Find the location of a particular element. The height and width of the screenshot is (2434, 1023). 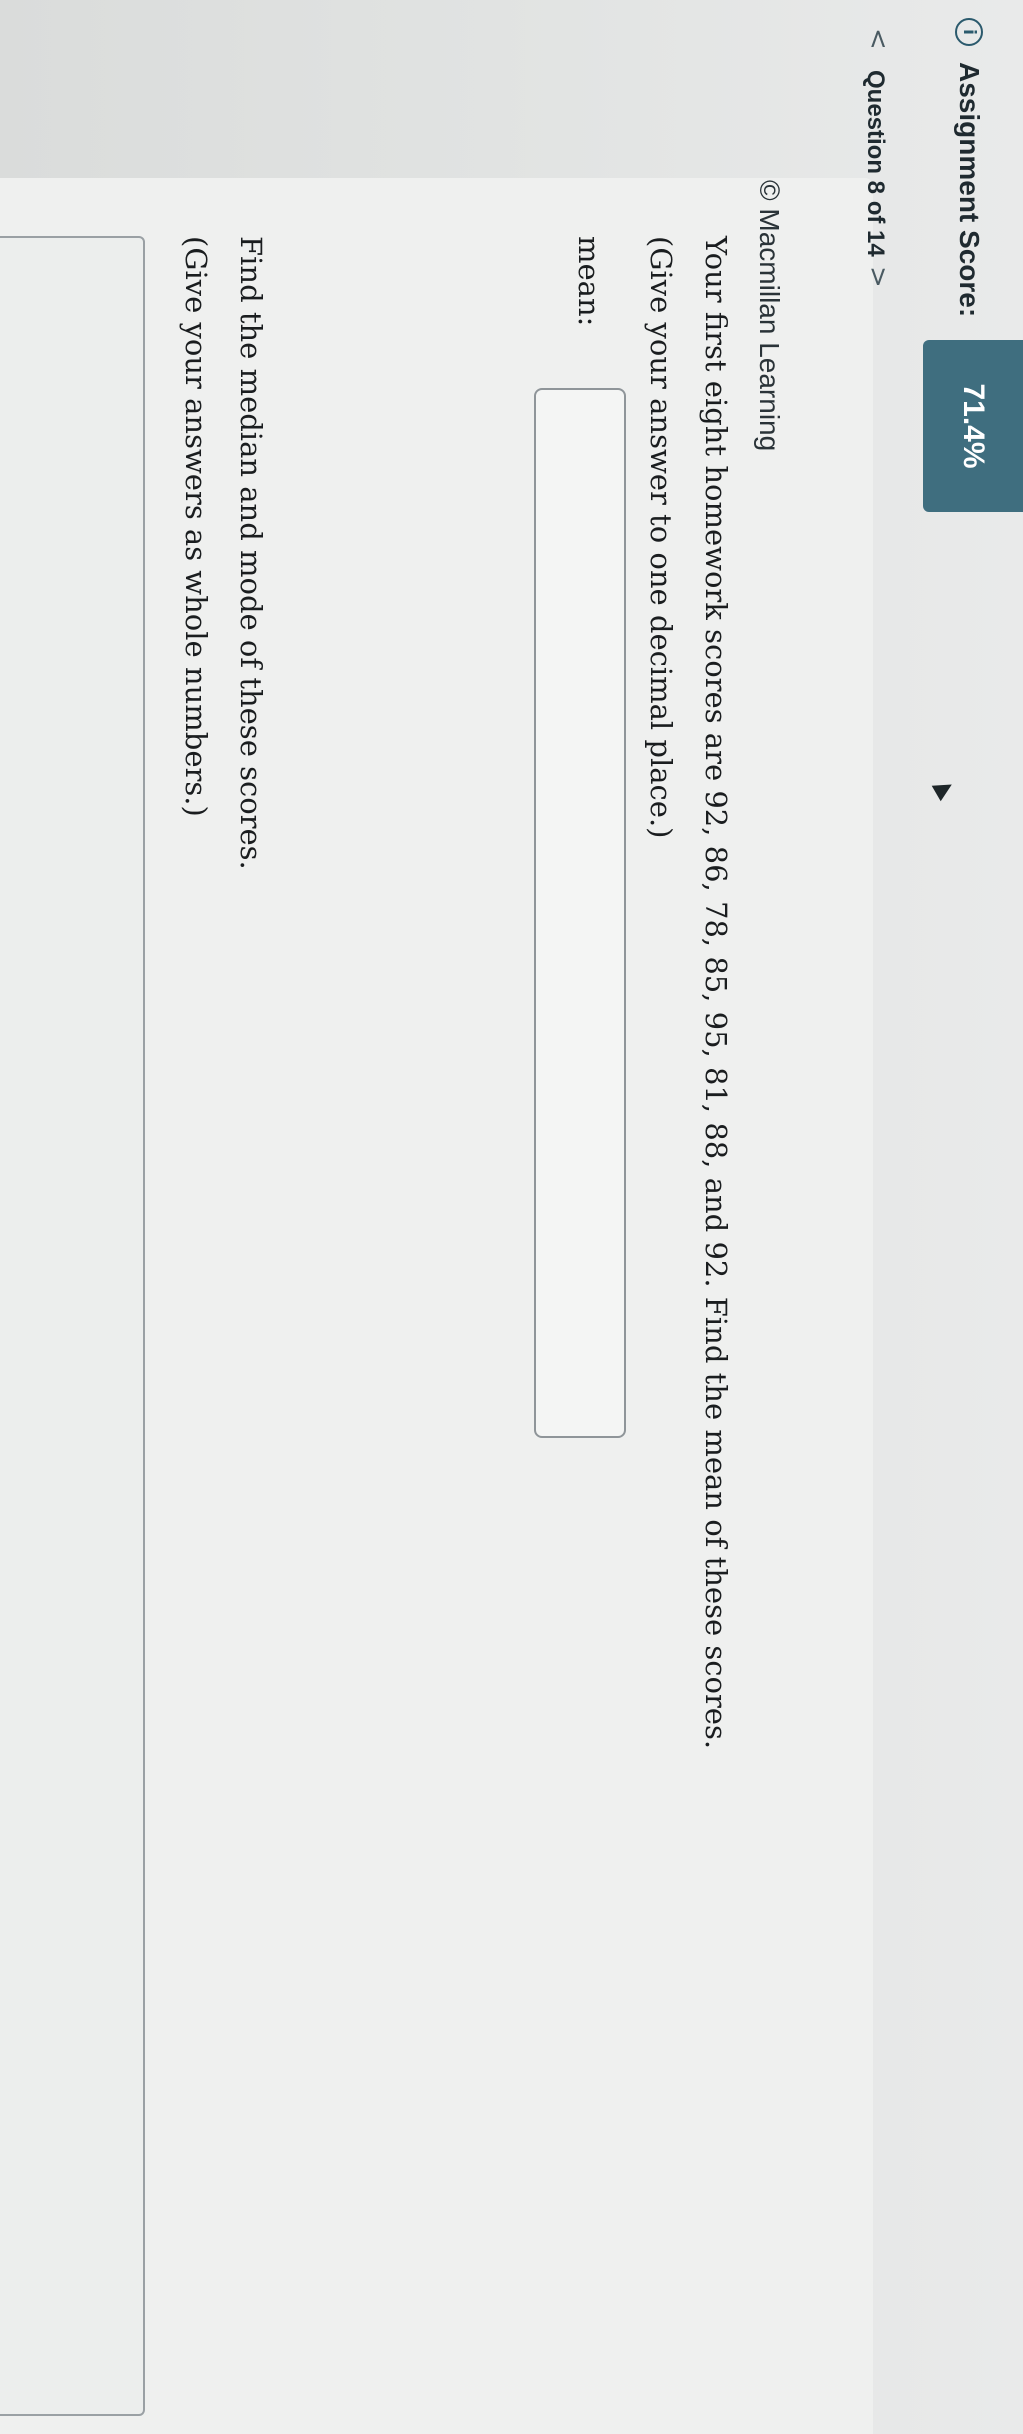

median-mode-answer-panel is located at coordinates (72, 1326).